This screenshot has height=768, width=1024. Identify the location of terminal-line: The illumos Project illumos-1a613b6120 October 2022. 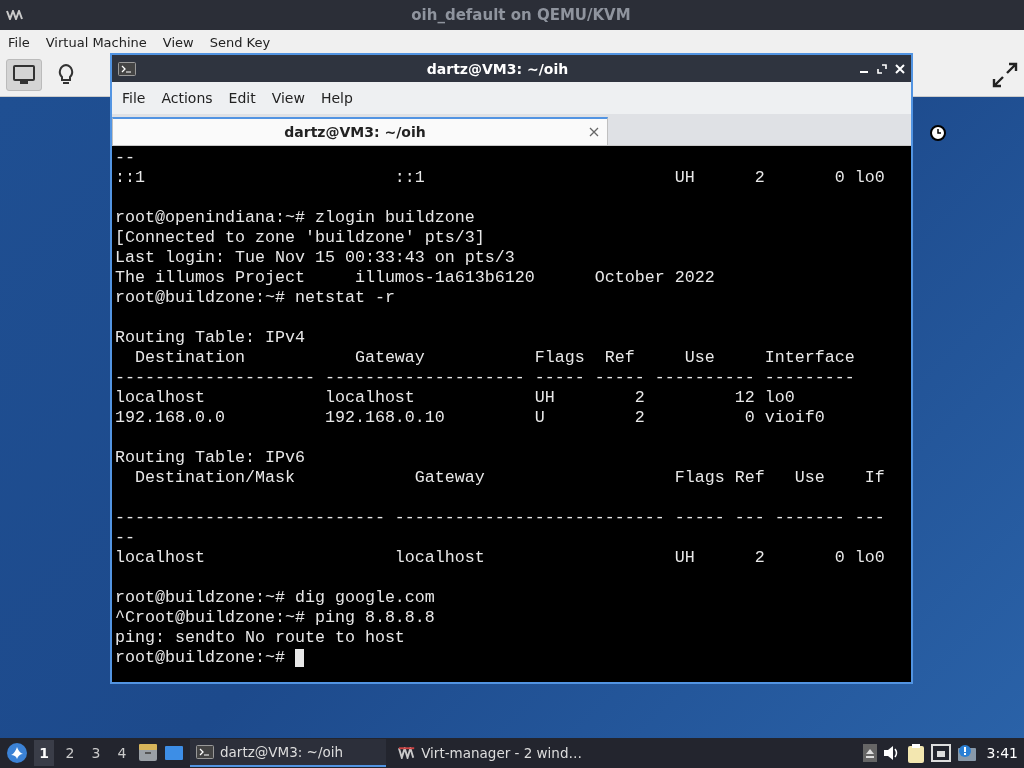
(415, 278).